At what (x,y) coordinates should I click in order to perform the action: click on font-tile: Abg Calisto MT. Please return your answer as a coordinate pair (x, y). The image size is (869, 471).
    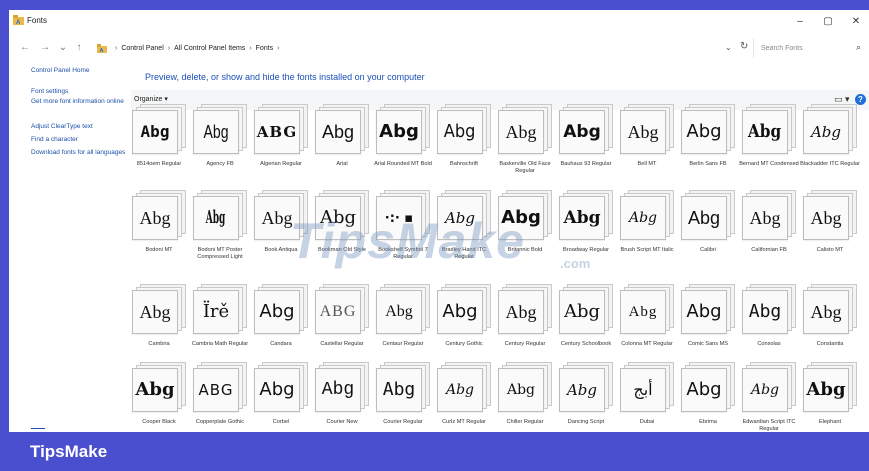
    Looking at the image, I should click on (830, 230).